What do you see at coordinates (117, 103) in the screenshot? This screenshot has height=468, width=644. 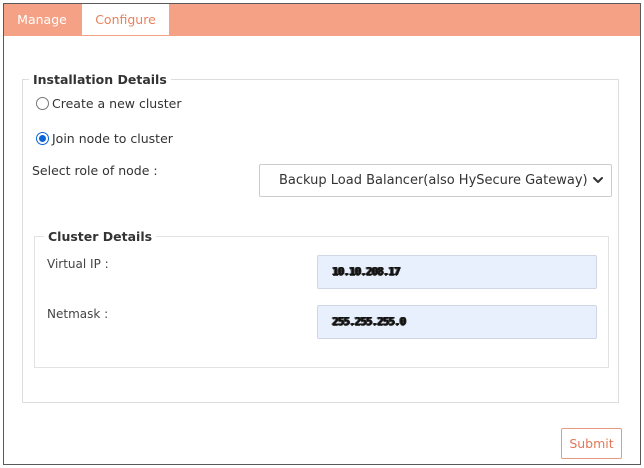 I see `create-cluster-label: Create a new cluster` at bounding box center [117, 103].